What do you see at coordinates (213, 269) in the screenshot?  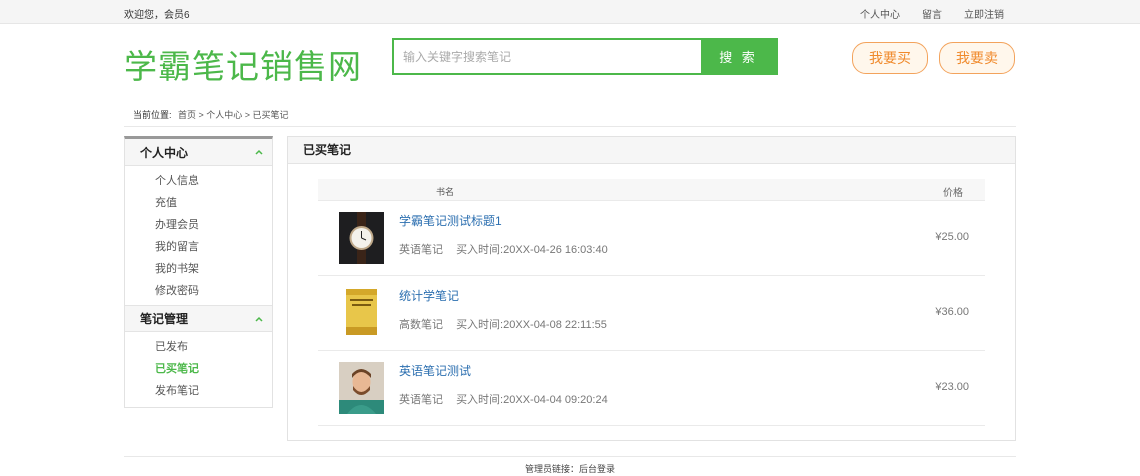 I see `sidebar-item-bookshelf: 我的书架` at bounding box center [213, 269].